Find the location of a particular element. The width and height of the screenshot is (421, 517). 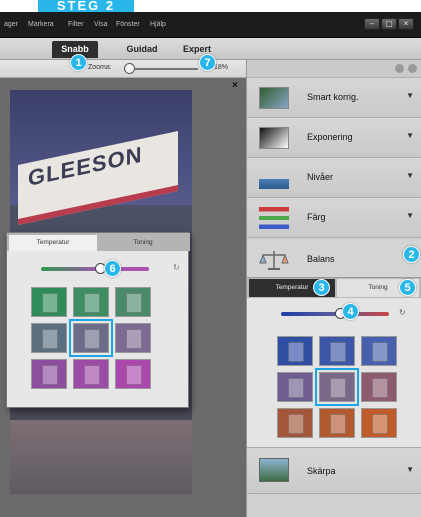

callout-badge: 1 is located at coordinates (78, 62).